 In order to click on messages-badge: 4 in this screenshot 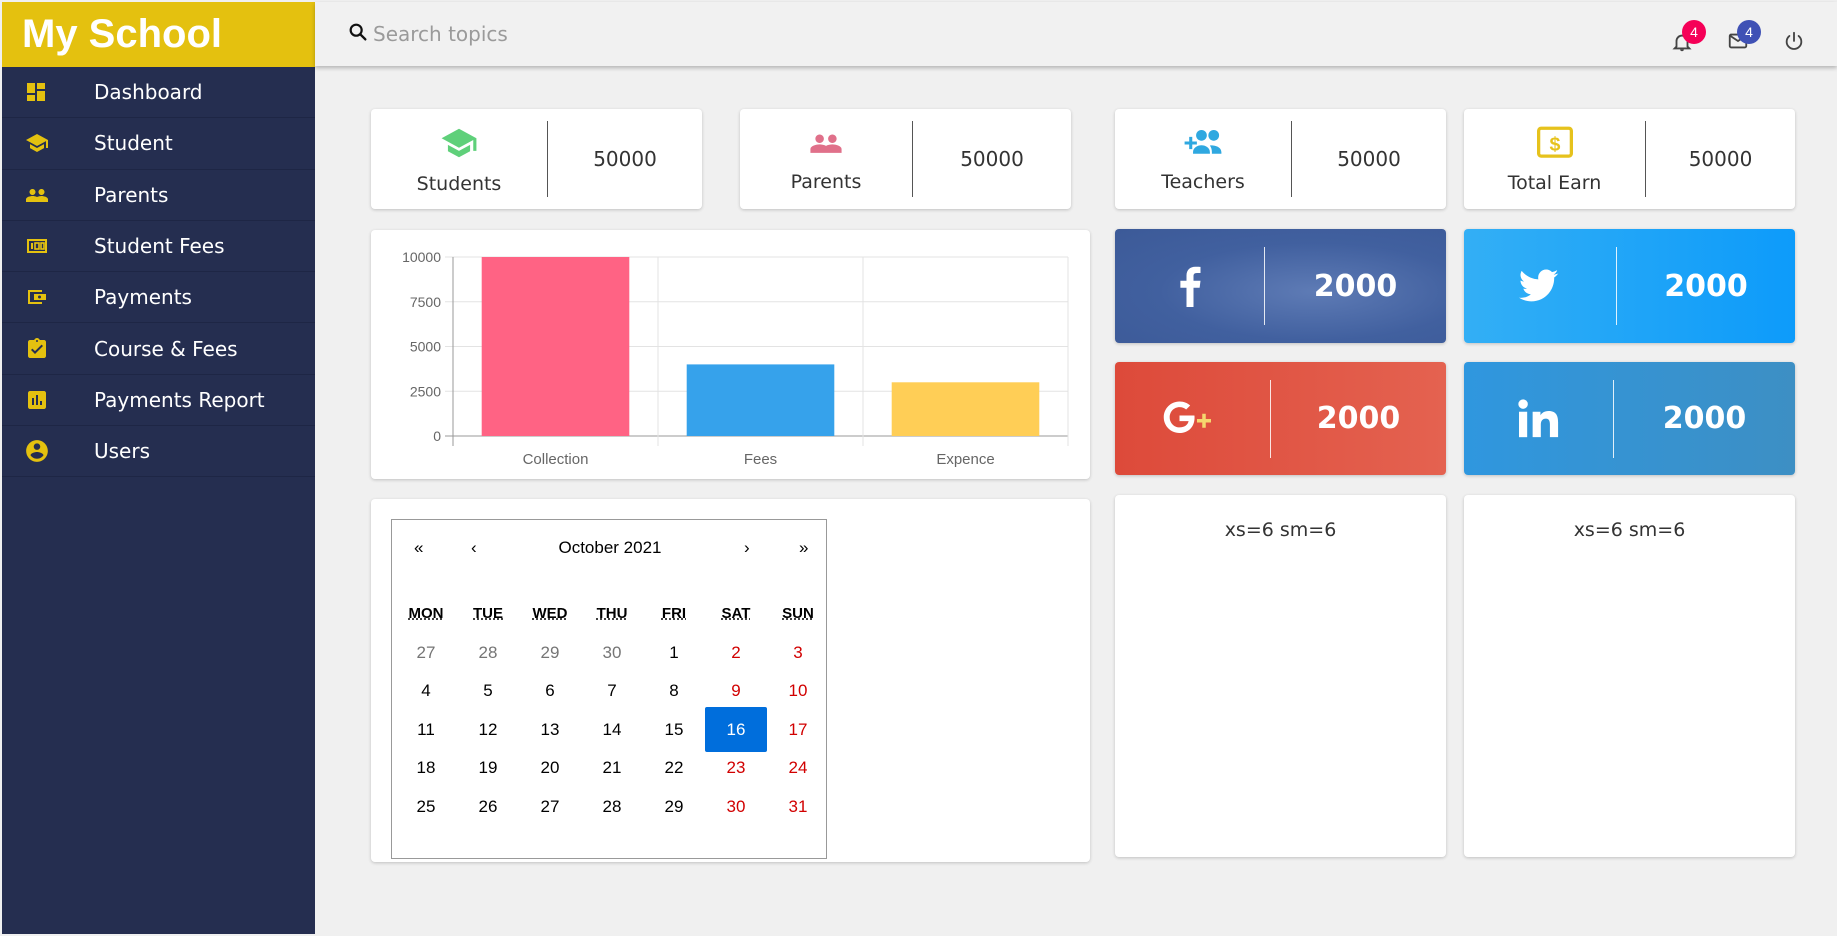, I will do `click(1749, 32)`.